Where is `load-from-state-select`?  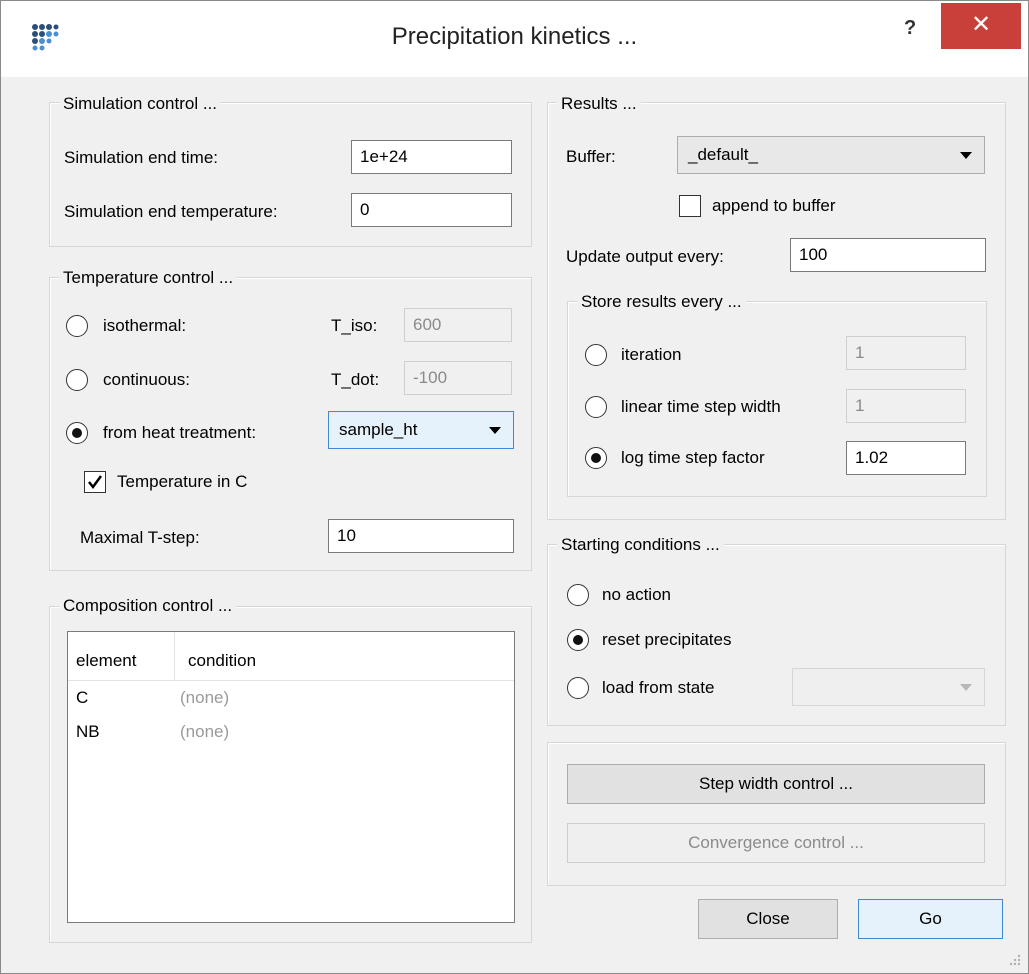 load-from-state-select is located at coordinates (888, 687).